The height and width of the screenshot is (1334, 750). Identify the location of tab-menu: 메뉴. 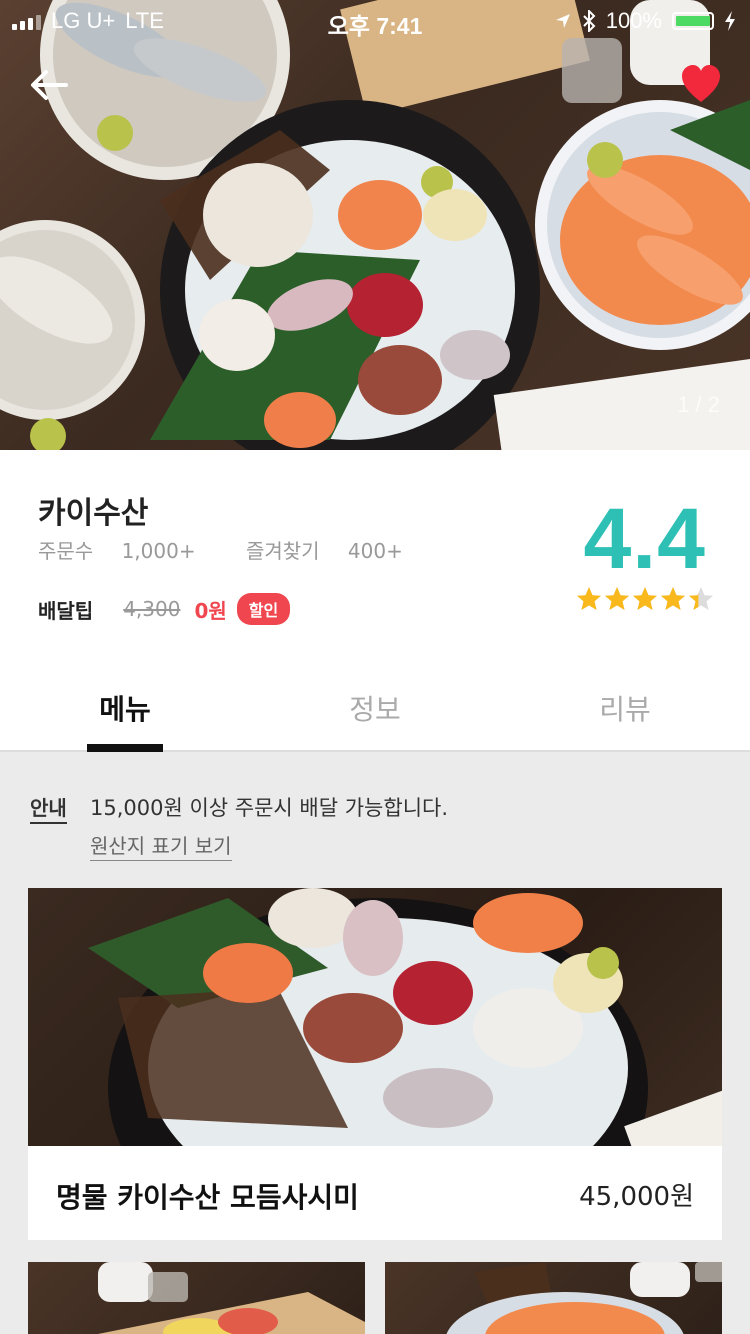
(125, 708).